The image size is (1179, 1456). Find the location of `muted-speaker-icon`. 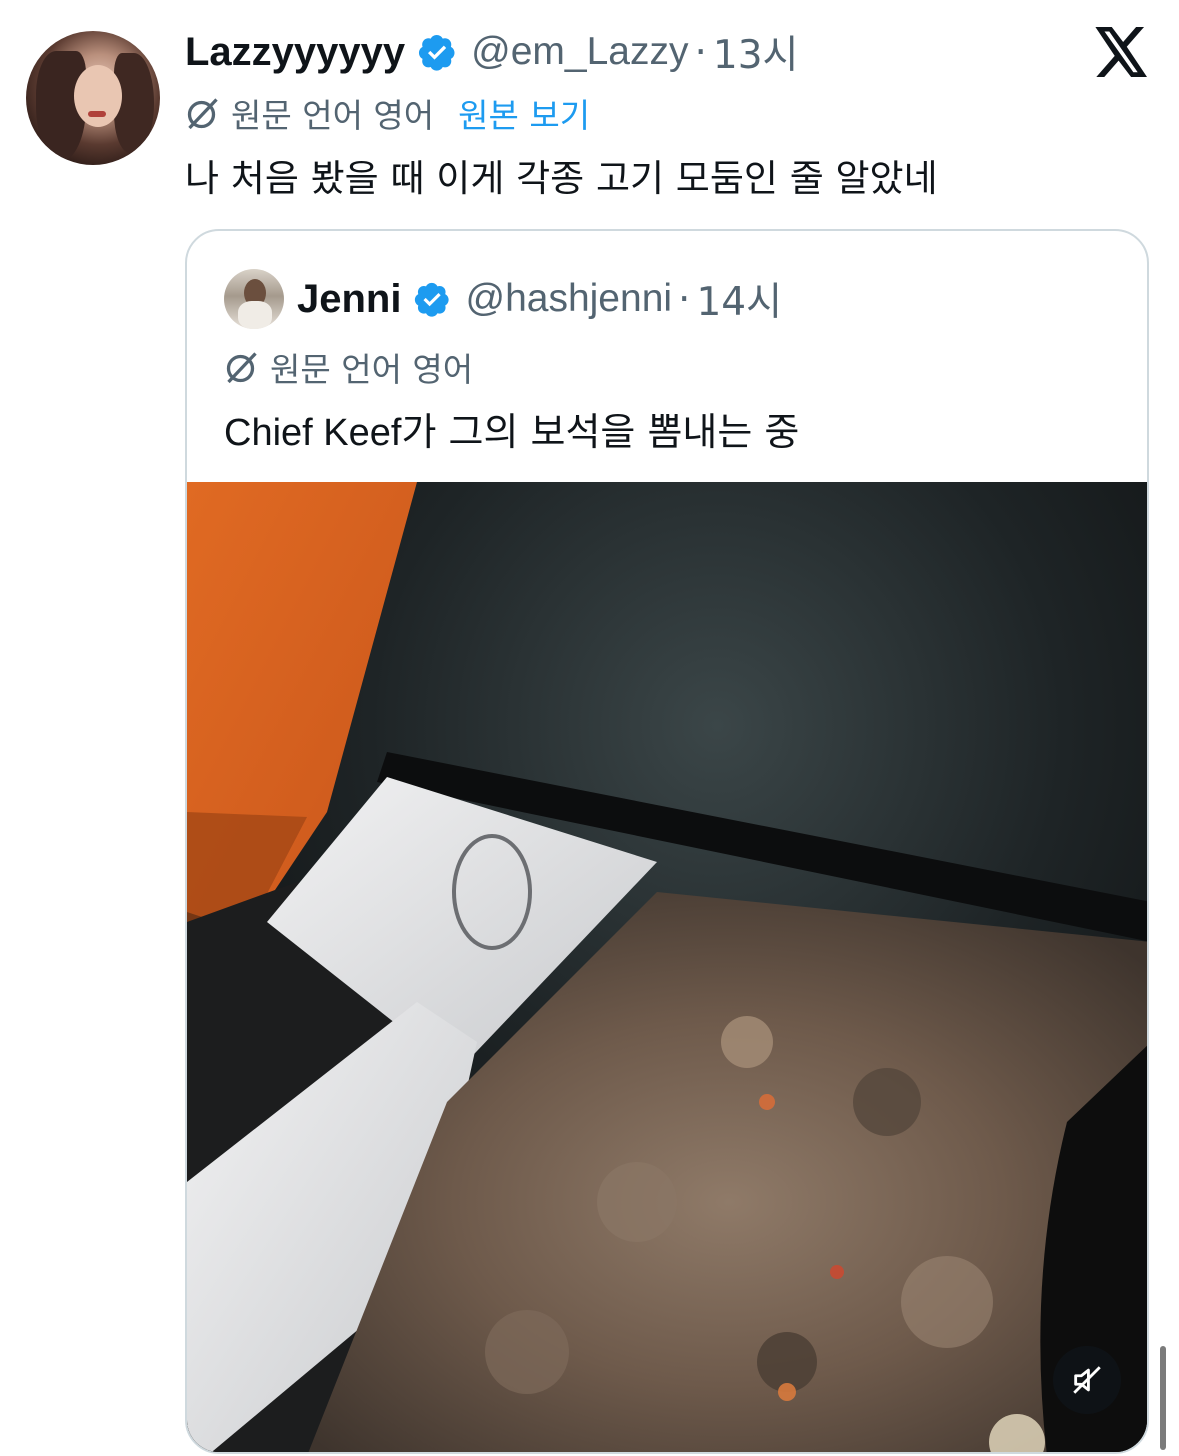

muted-speaker-icon is located at coordinates (1087, 1380).